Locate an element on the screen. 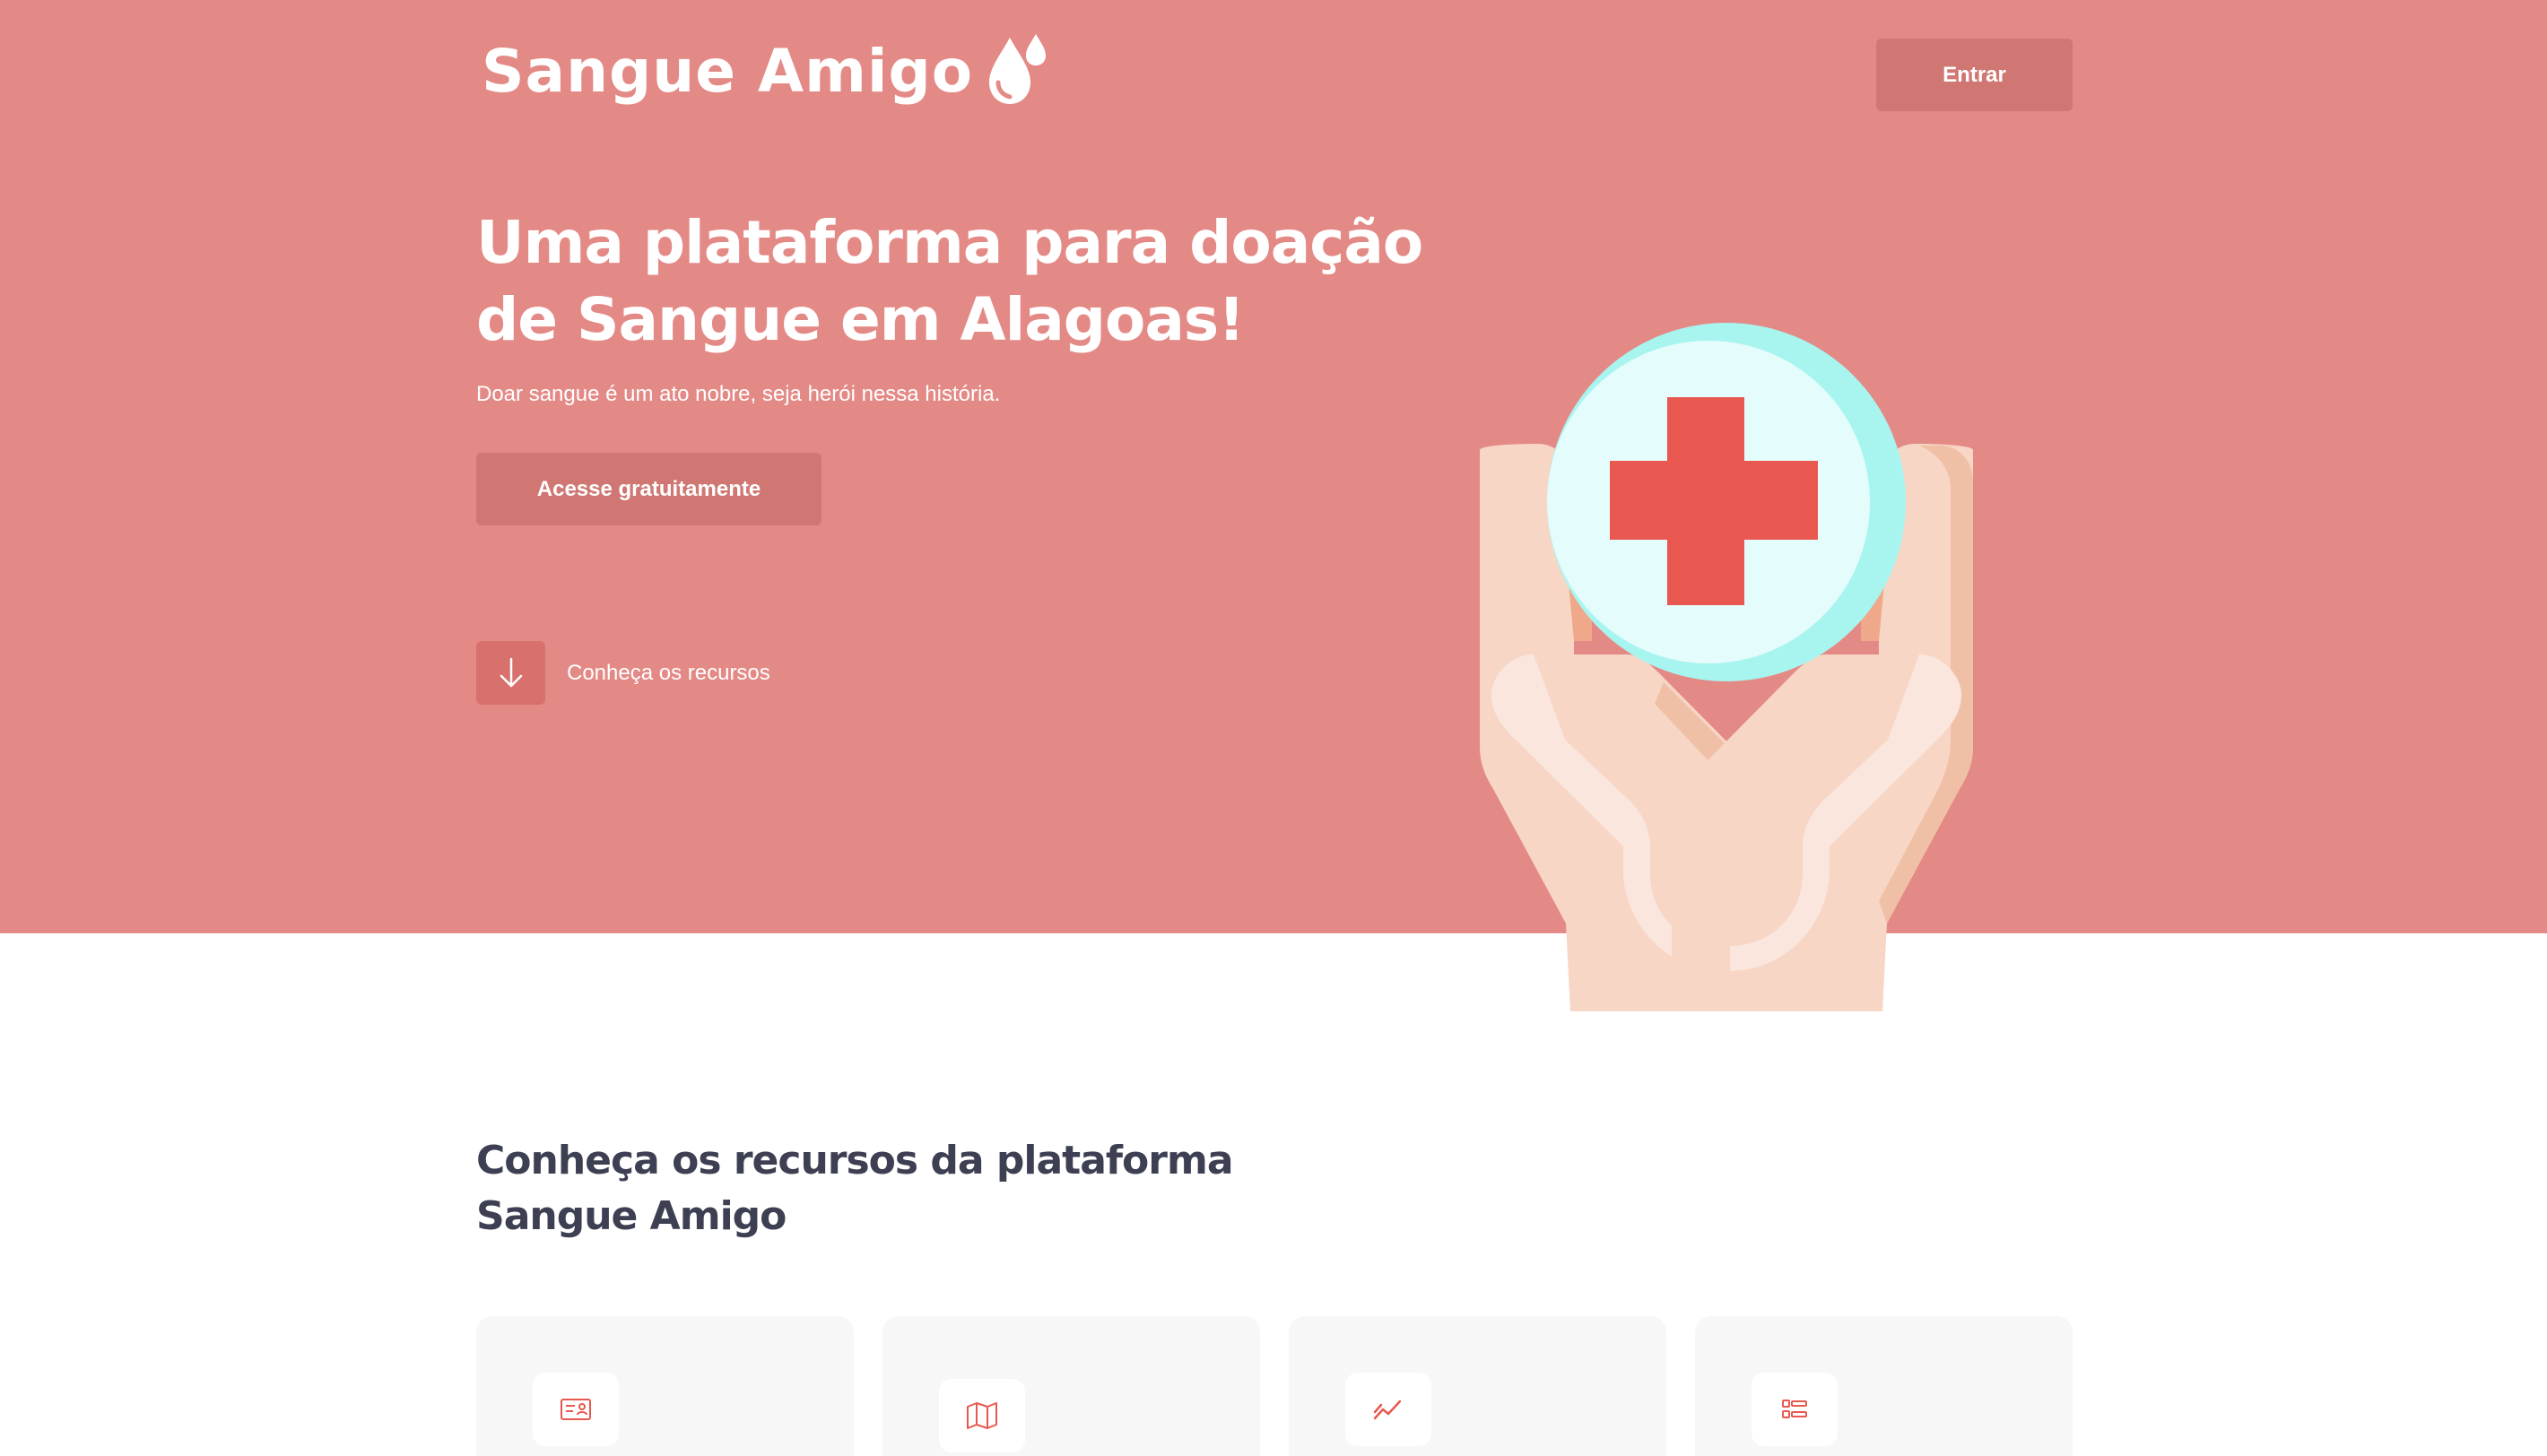 This screenshot has width=2547, height=1456. feature-card-registration is located at coordinates (665, 1386).